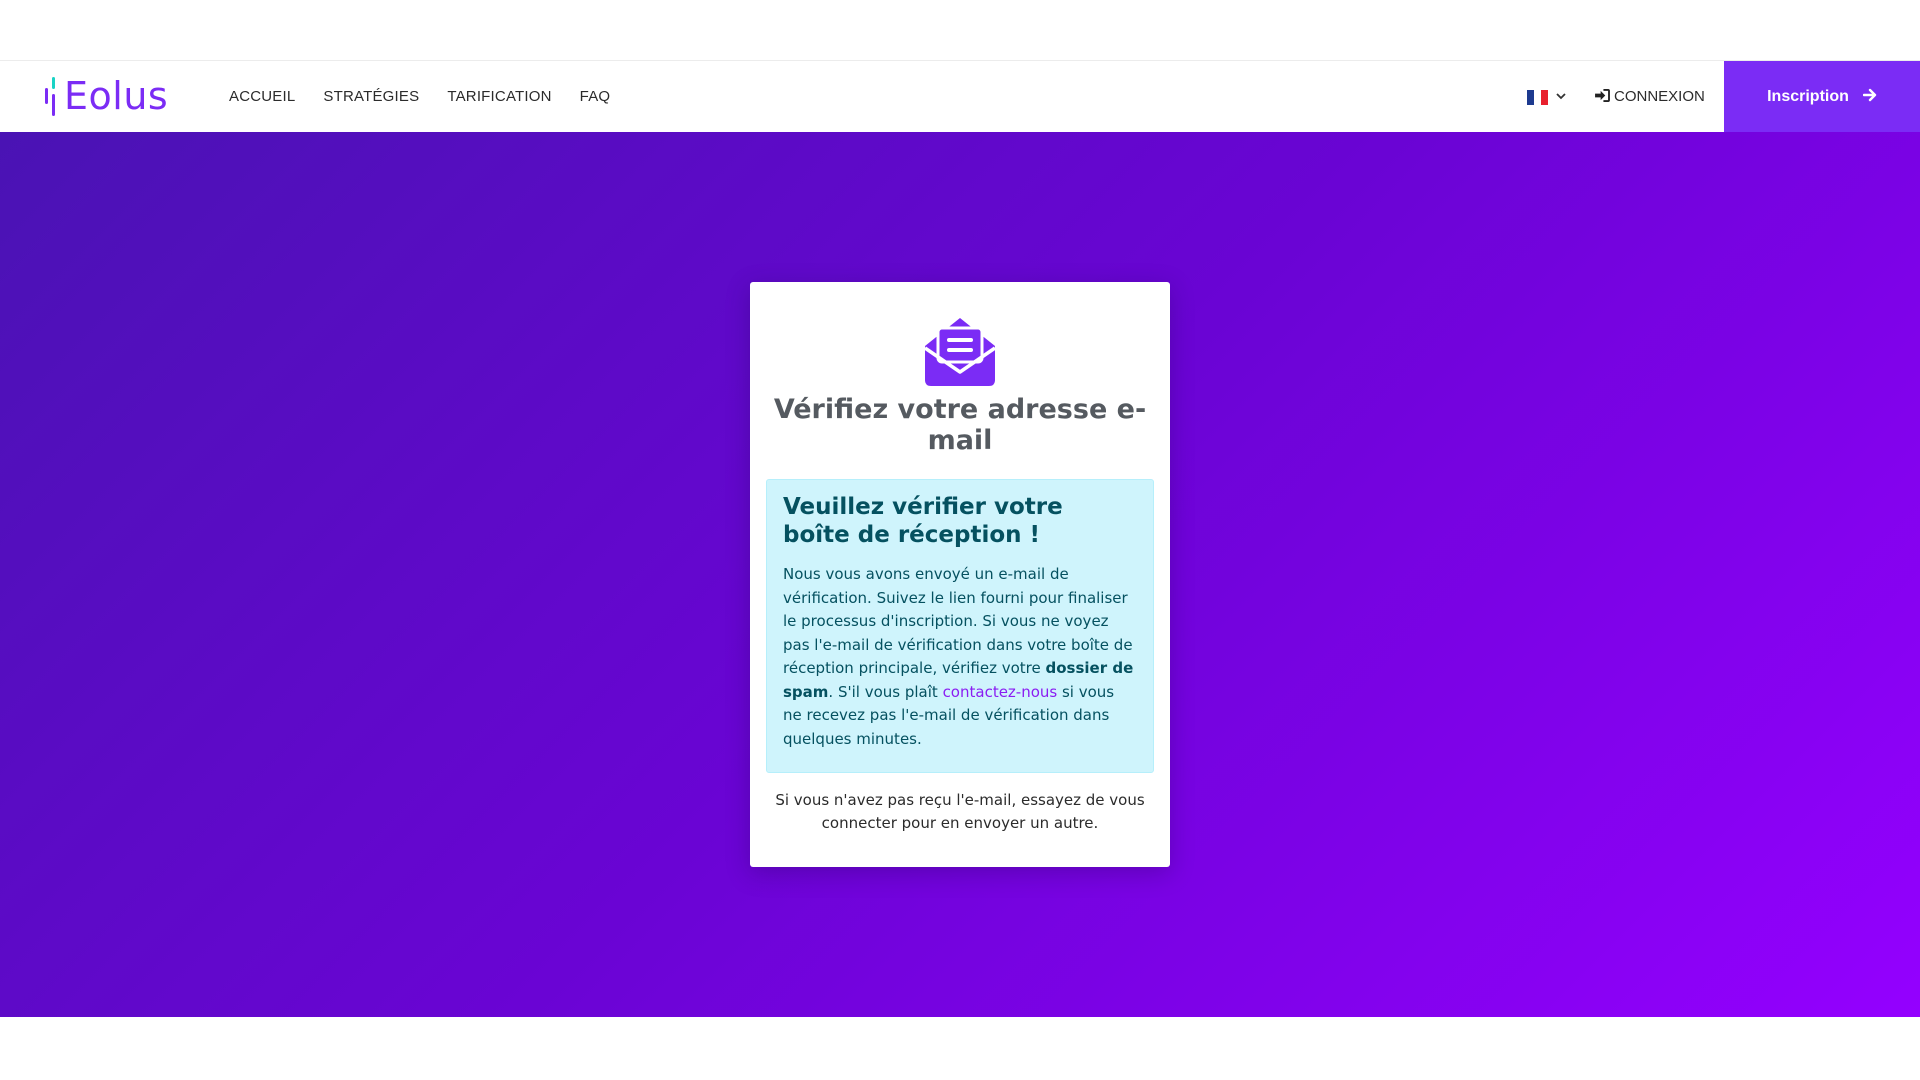 The height and width of the screenshot is (1080, 1920). Describe the element at coordinates (1000, 692) in the screenshot. I see `contact-us-link: contactez-nous` at that location.